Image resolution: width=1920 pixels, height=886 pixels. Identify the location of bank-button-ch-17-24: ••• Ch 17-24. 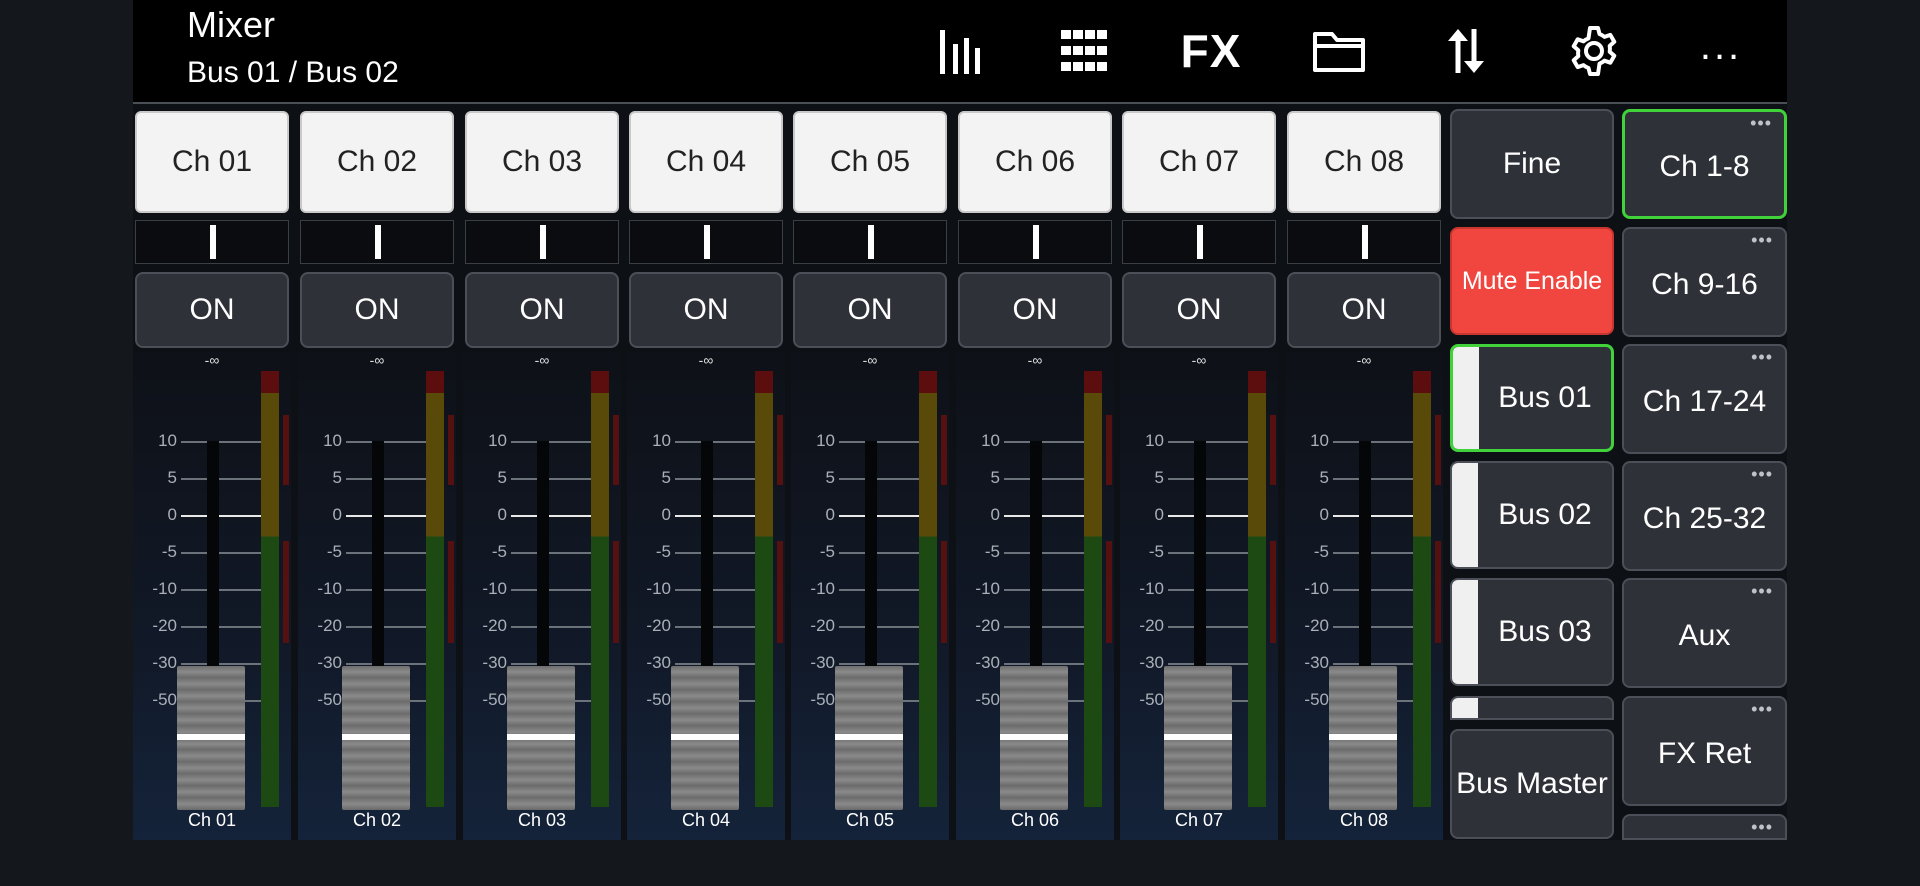
(1704, 399).